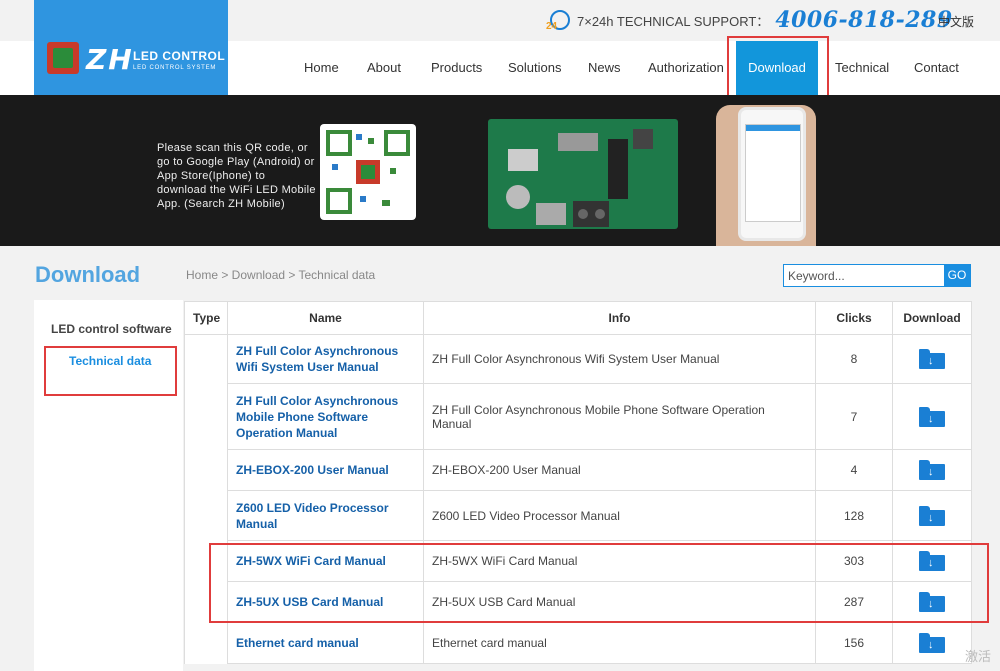 This screenshot has height=671, width=1000. Describe the element at coordinates (854, 318) in the screenshot. I see `col-header-clicks: Clicks` at that location.